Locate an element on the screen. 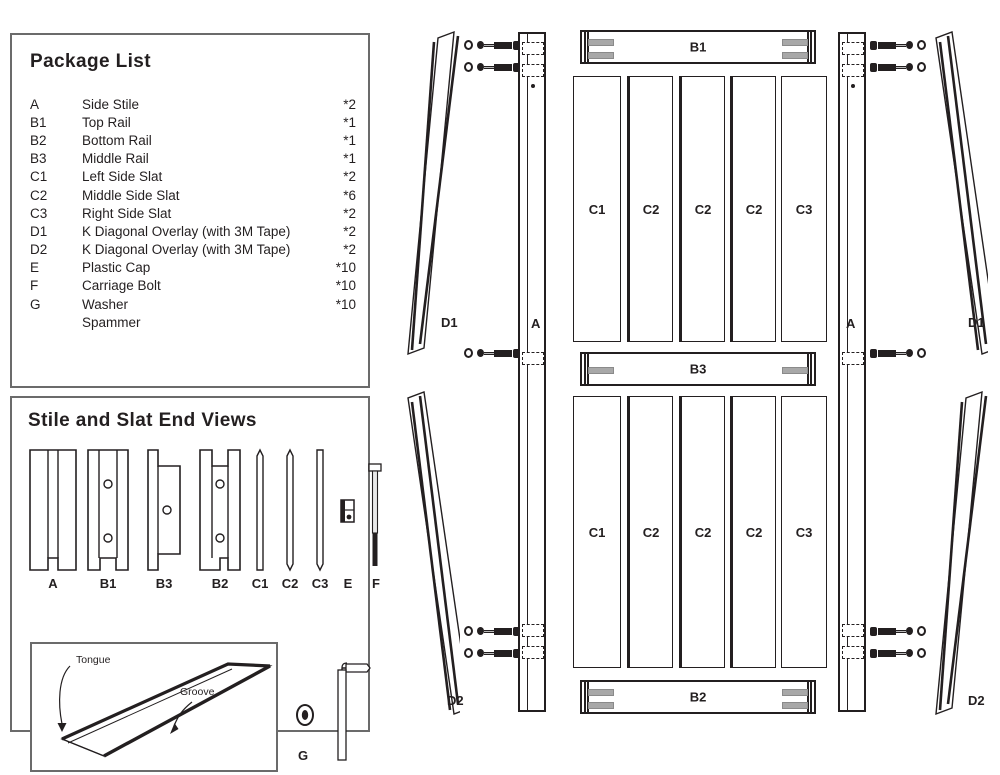 The width and height of the screenshot is (1000, 775). profile-b2-icon is located at coordinates (220, 510).